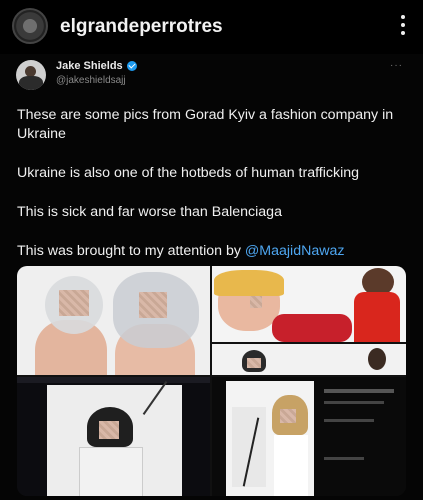 The width and height of the screenshot is (423, 500). What do you see at coordinates (31, 75) in the screenshot?
I see `tweet-author-avatar` at bounding box center [31, 75].